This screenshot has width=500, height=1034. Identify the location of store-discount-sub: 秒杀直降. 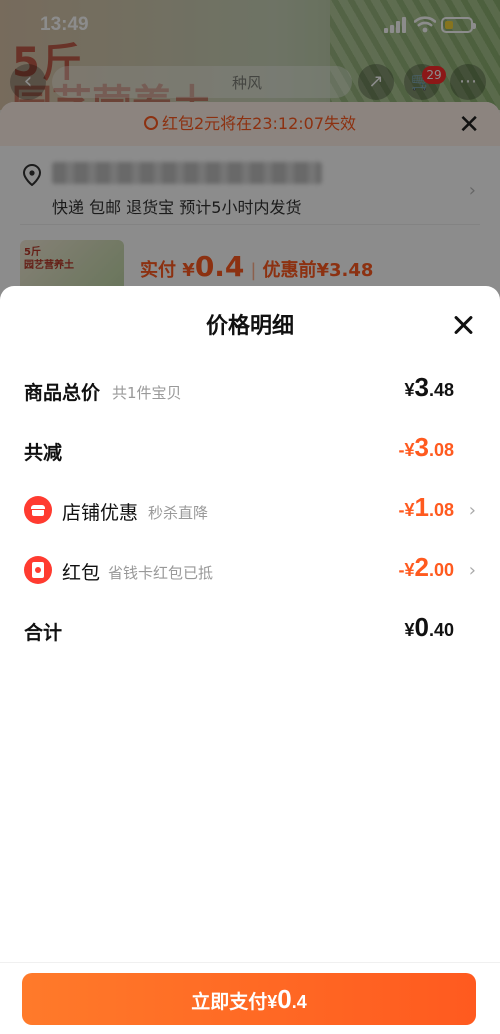
(178, 513).